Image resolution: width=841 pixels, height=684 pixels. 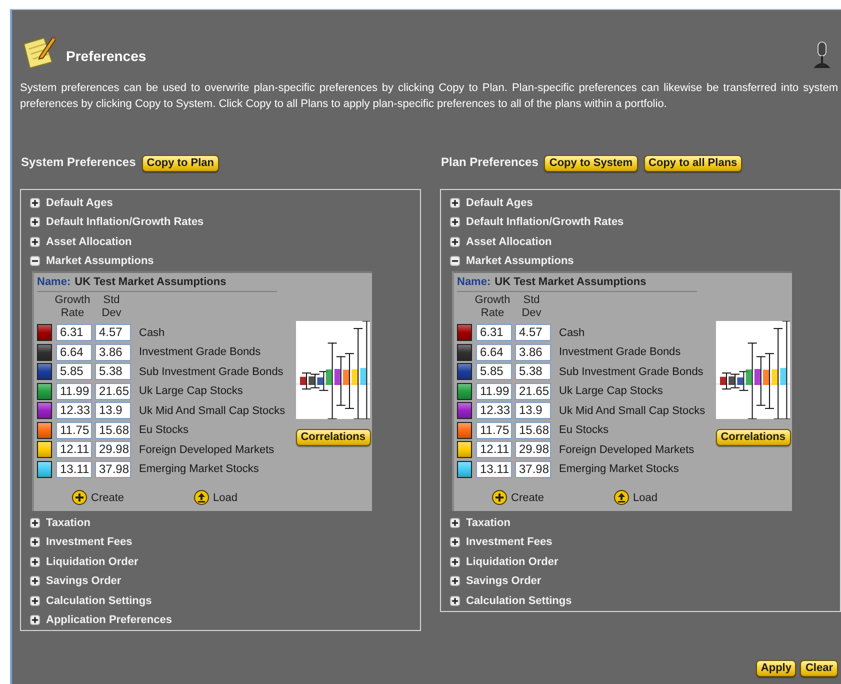 What do you see at coordinates (693, 163) in the screenshot?
I see `copy-button: Copy to all Plans` at bounding box center [693, 163].